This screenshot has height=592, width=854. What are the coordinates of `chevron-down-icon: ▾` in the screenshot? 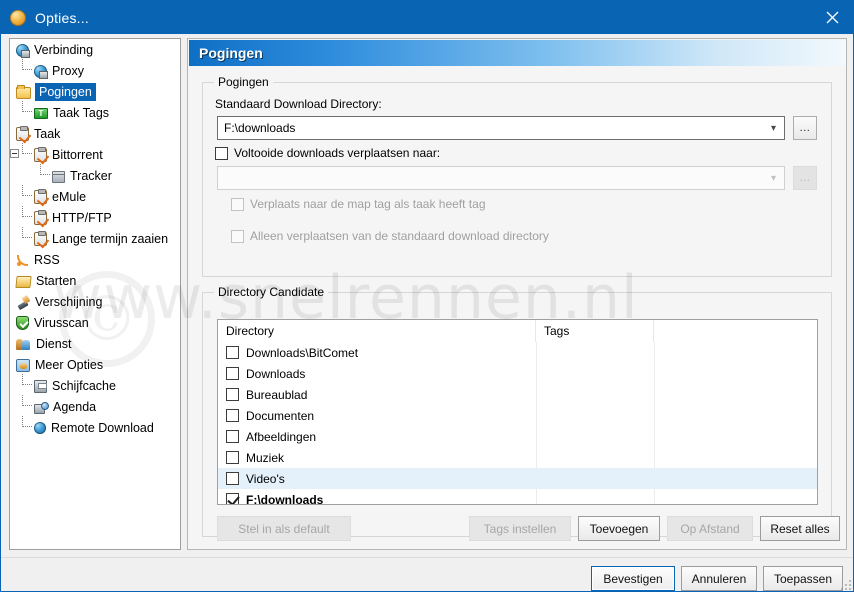 It's located at (773, 178).